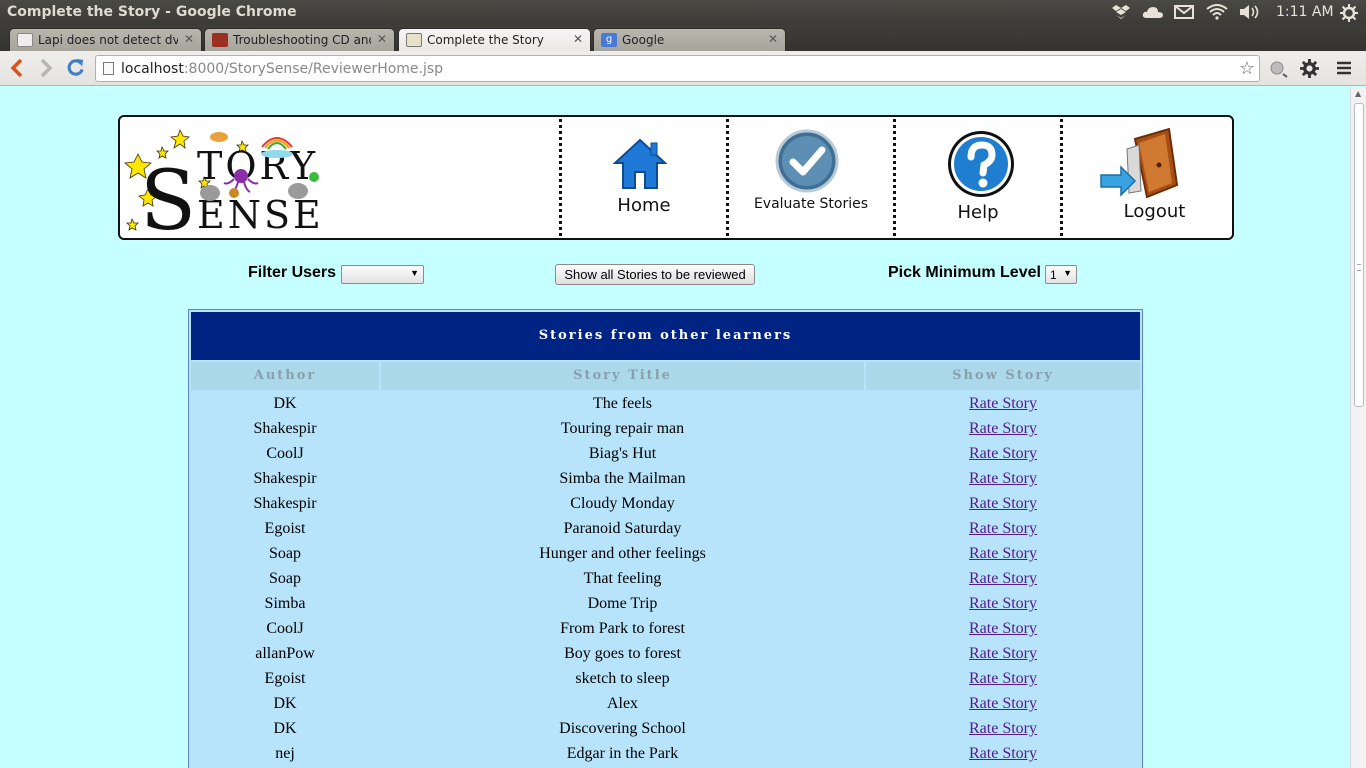  Describe the element at coordinates (494, 40) in the screenshot. I see `tab-complete-the-story: Complete the Story ✕` at that location.